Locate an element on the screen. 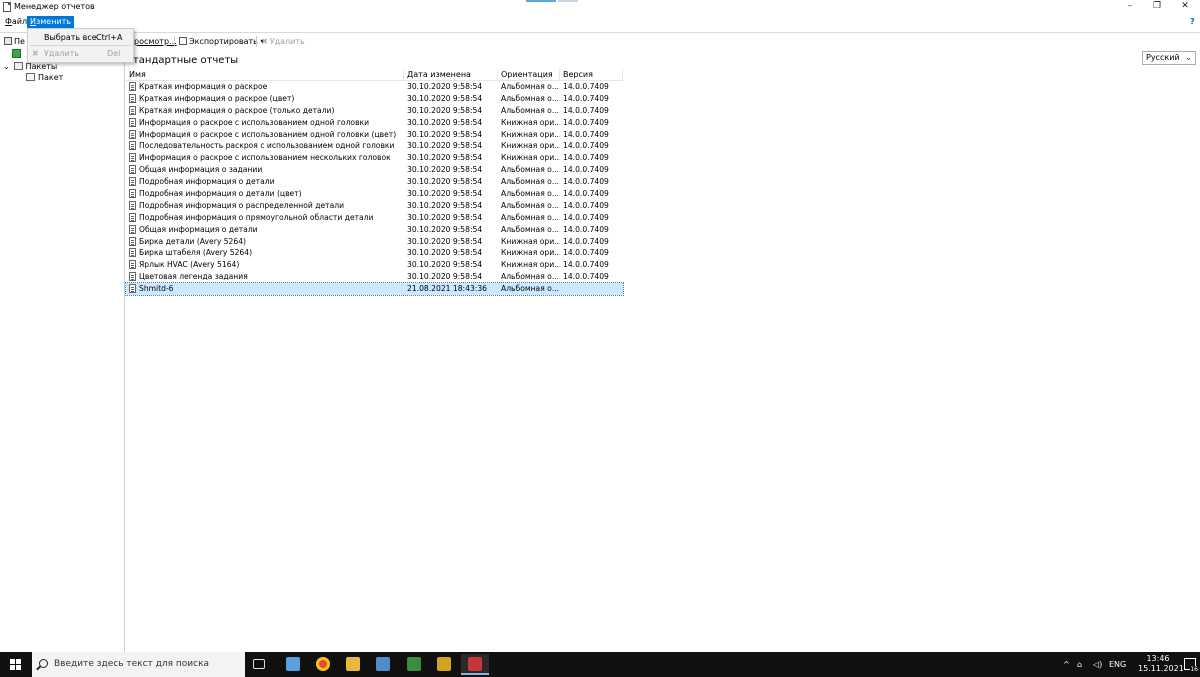 This screenshot has width=1200, height=677. report-name: Ярлык HVAC (Avery 5164) is located at coordinates (189, 265).